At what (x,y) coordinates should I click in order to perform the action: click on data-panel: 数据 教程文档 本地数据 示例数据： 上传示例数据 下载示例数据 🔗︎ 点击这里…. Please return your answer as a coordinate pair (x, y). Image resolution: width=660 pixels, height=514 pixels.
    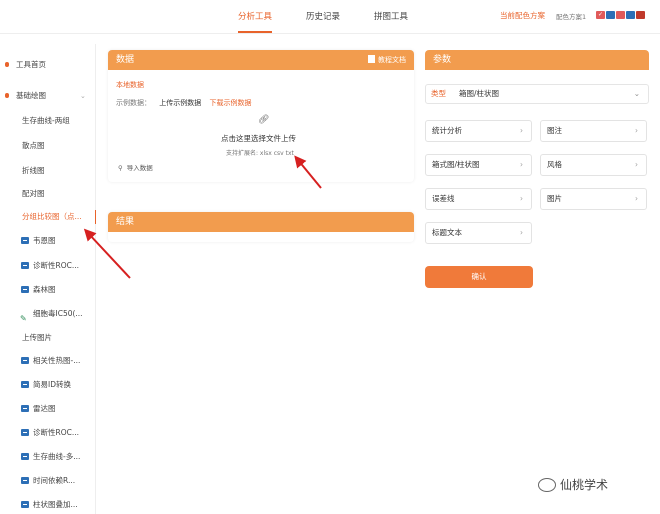
    Looking at the image, I should click on (261, 116).